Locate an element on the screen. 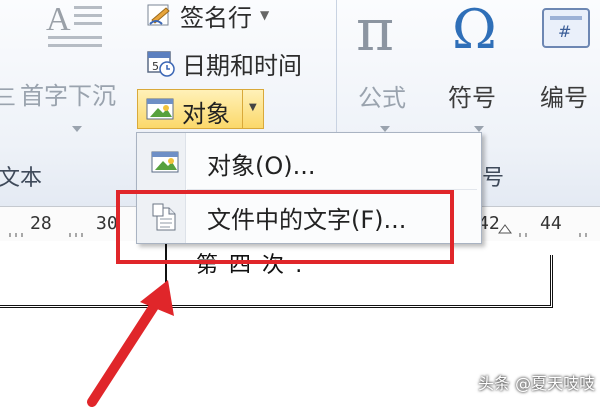 Image resolution: width=600 pixels, height=410 pixels. pointer-arrow is located at coordinates (130, 343).